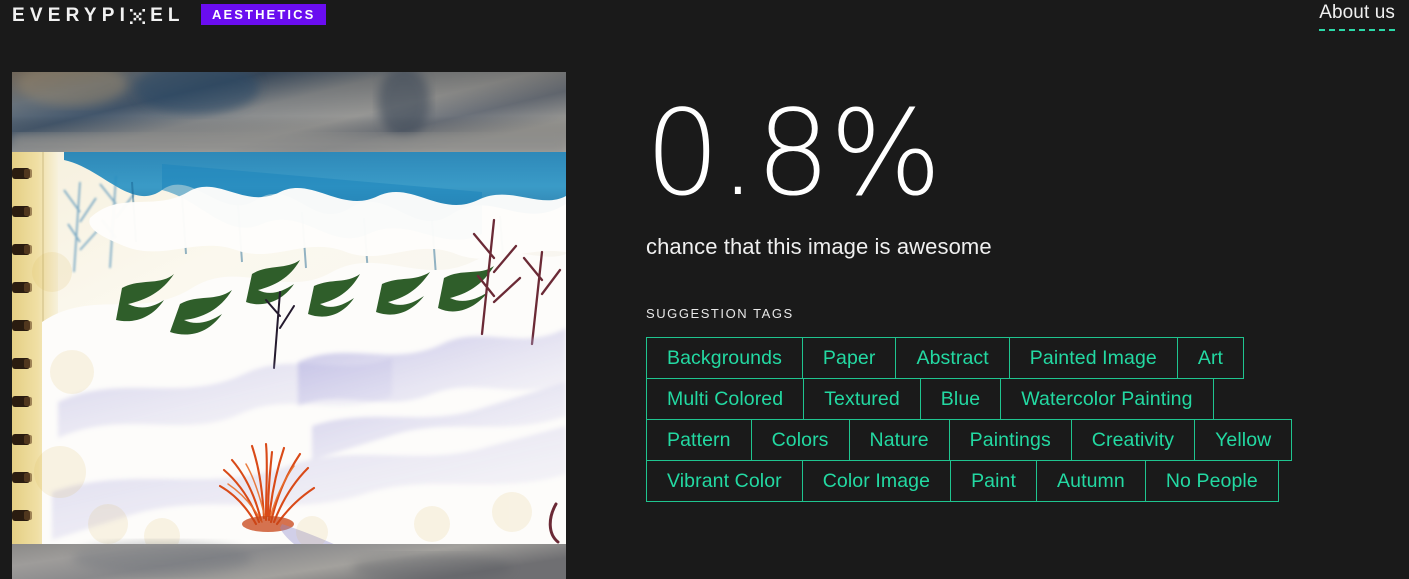 The height and width of the screenshot is (579, 1409). What do you see at coordinates (289, 113) in the screenshot?
I see `blurred-top-band` at bounding box center [289, 113].